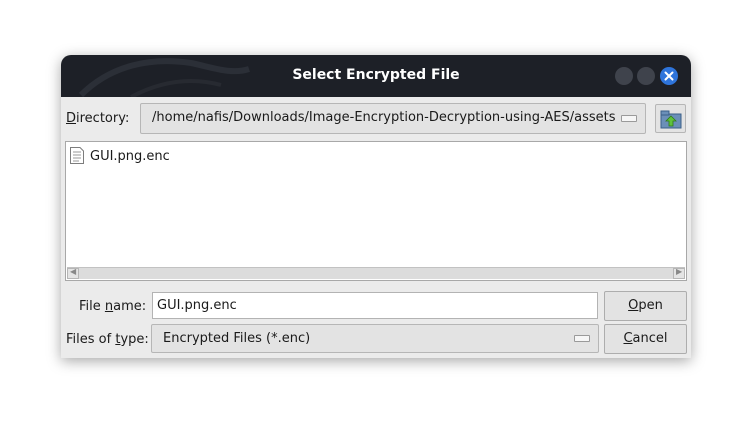  I want to click on cancel-button: Cancel, so click(645, 339).